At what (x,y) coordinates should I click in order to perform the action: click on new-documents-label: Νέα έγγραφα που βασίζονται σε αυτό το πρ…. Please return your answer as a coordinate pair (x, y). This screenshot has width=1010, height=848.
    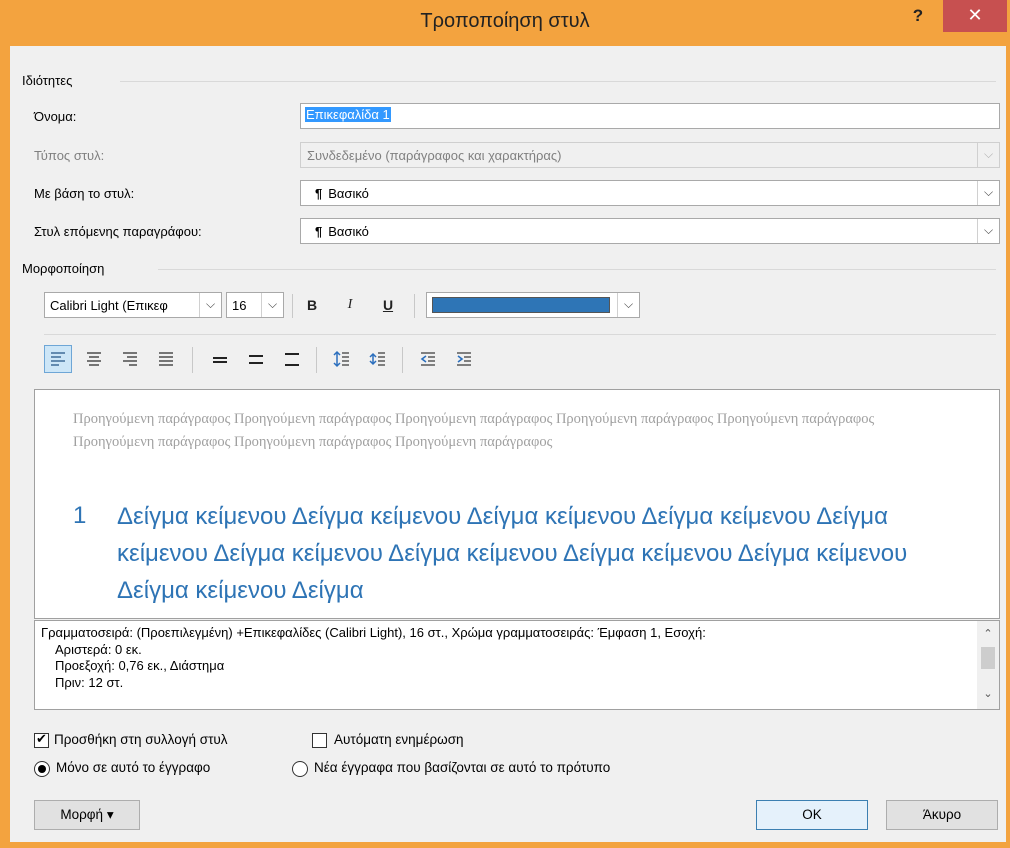
    Looking at the image, I should click on (462, 767).